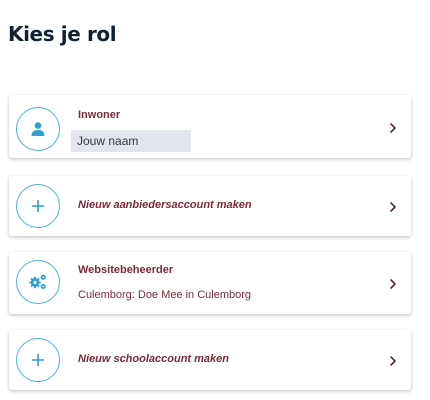 The height and width of the screenshot is (400, 430). I want to click on page-title: Kies je rol, so click(62, 34).